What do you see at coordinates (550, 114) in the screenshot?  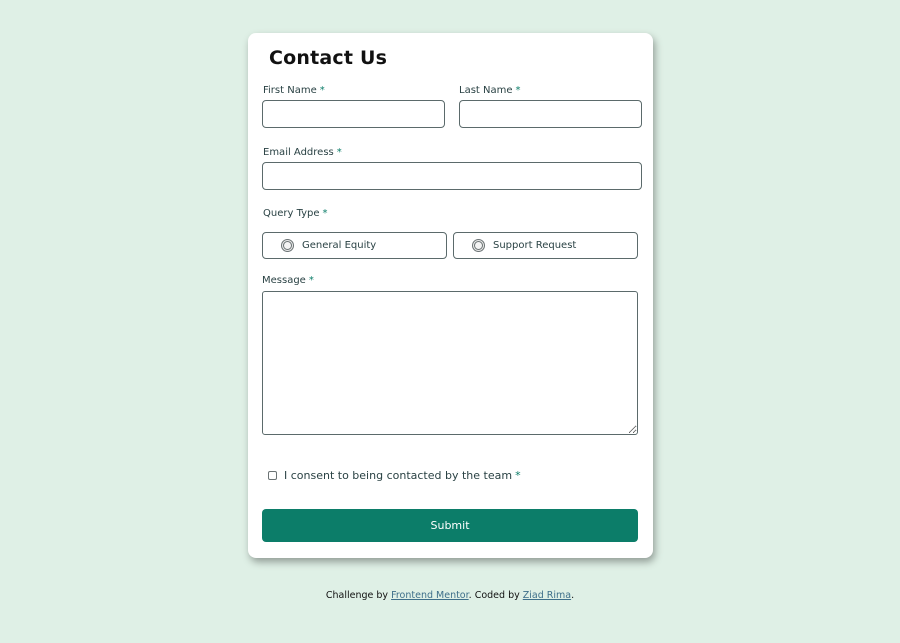 I see `last-name-input` at bounding box center [550, 114].